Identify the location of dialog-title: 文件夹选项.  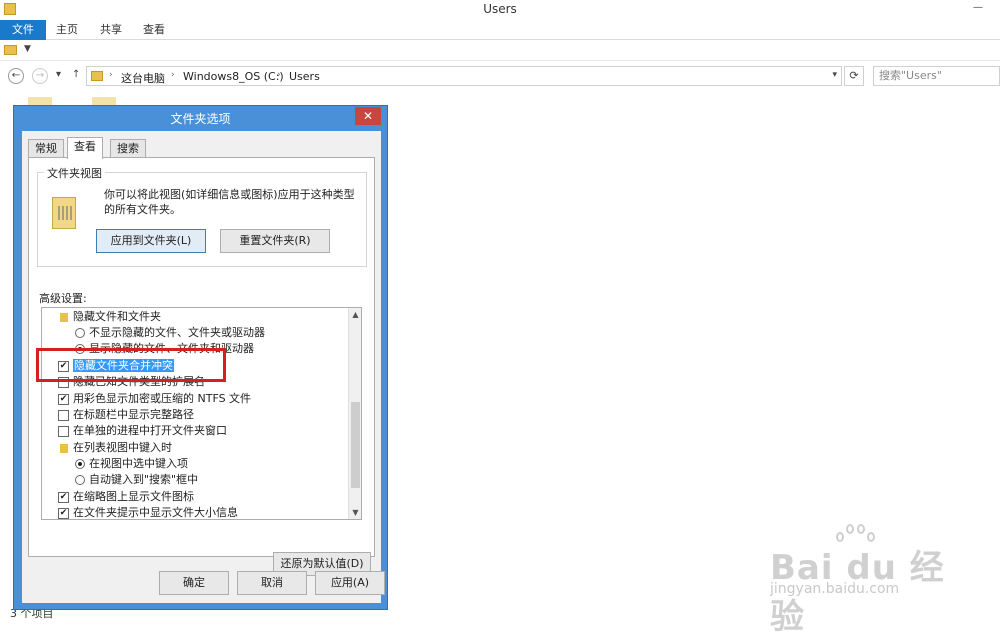
(200, 119).